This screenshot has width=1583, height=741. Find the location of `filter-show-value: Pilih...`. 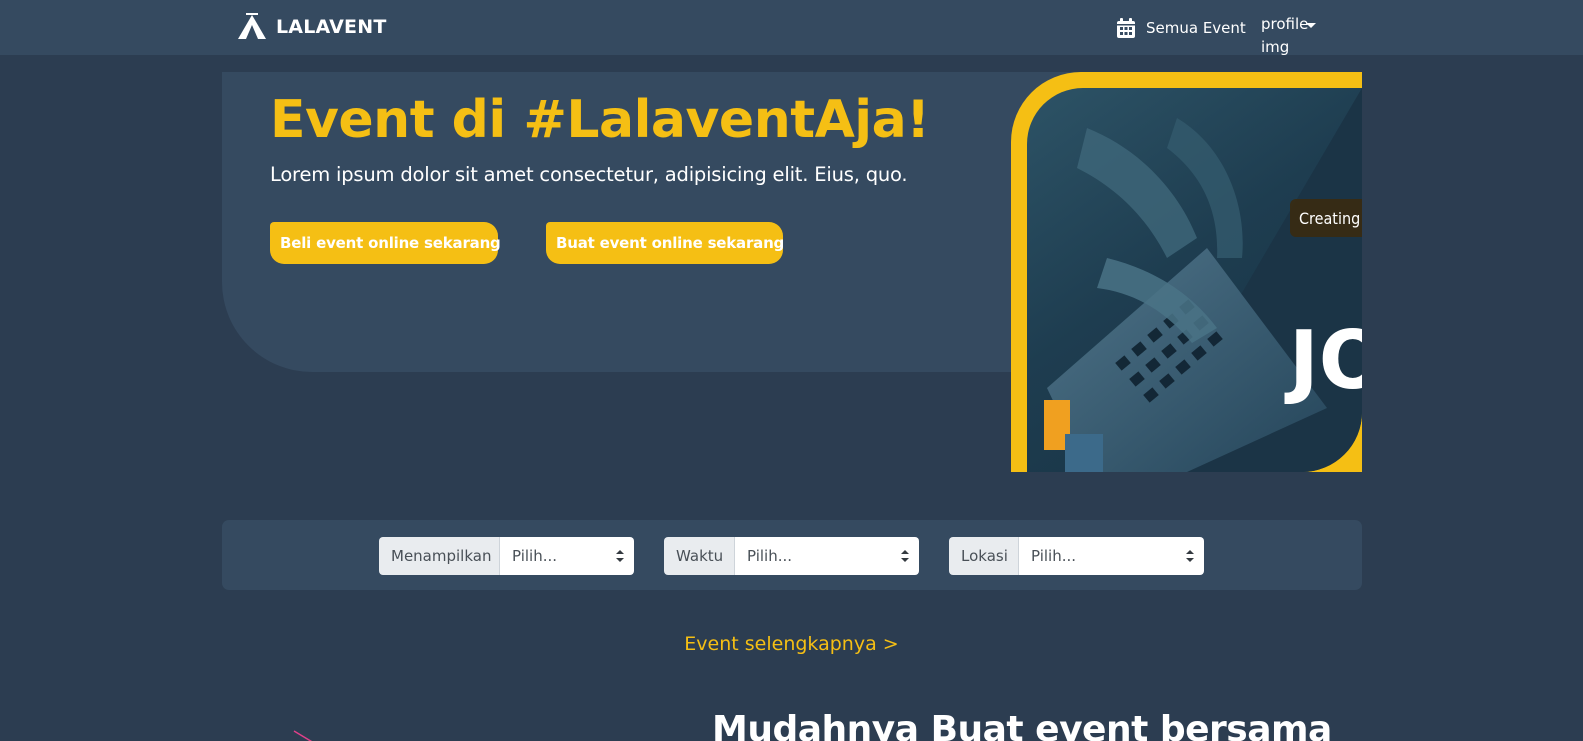

filter-show-value: Pilih... is located at coordinates (535, 556).